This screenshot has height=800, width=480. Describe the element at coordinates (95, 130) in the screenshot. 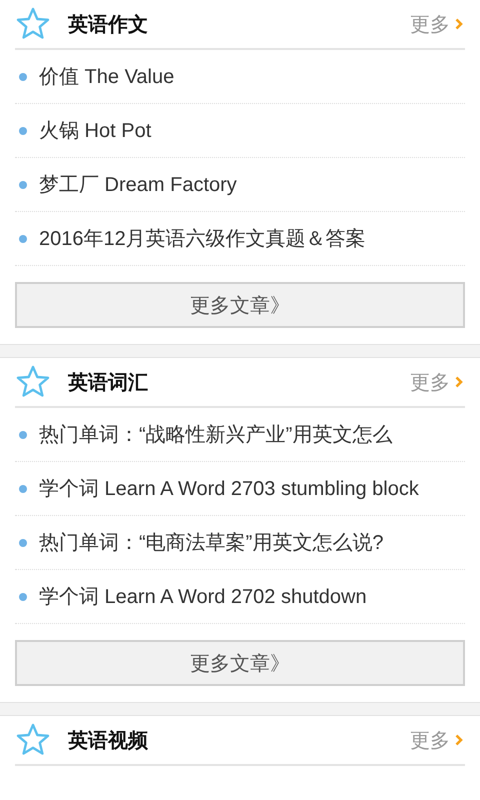

I see `article-link: 火锅 Hot Pot` at that location.